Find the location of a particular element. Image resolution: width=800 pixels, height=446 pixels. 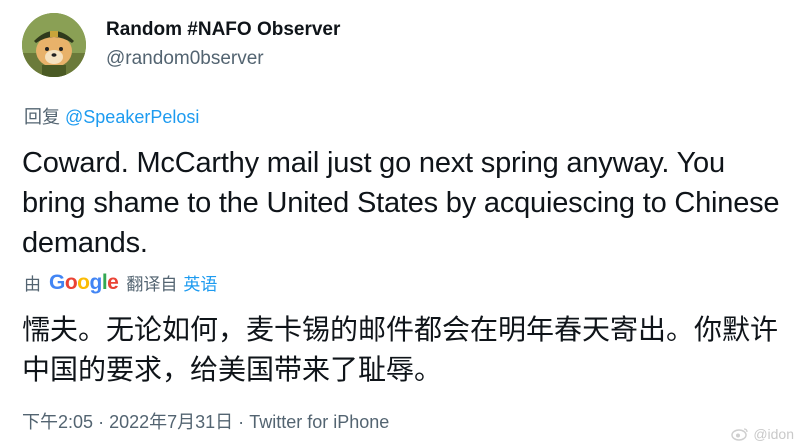

tweet-header: Random #NAFO Observer @random0bserver is located at coordinates (181, 45).